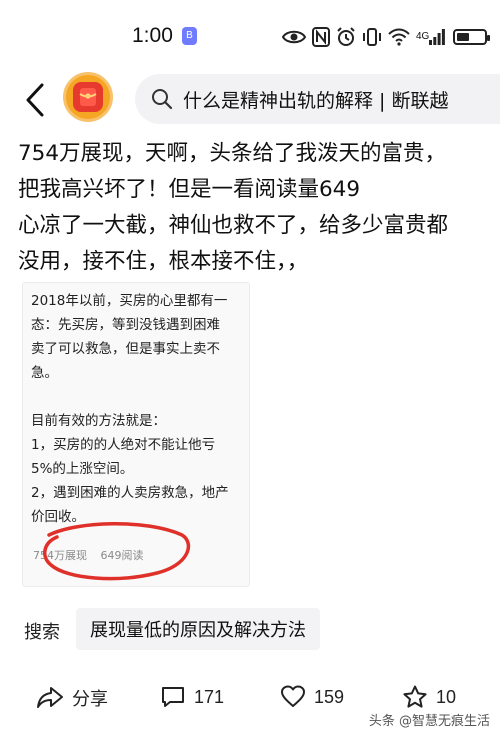 Image resolution: width=500 pixels, height=735 pixels. I want to click on image-text-line: 5%的上涨空间。, so click(82, 469).